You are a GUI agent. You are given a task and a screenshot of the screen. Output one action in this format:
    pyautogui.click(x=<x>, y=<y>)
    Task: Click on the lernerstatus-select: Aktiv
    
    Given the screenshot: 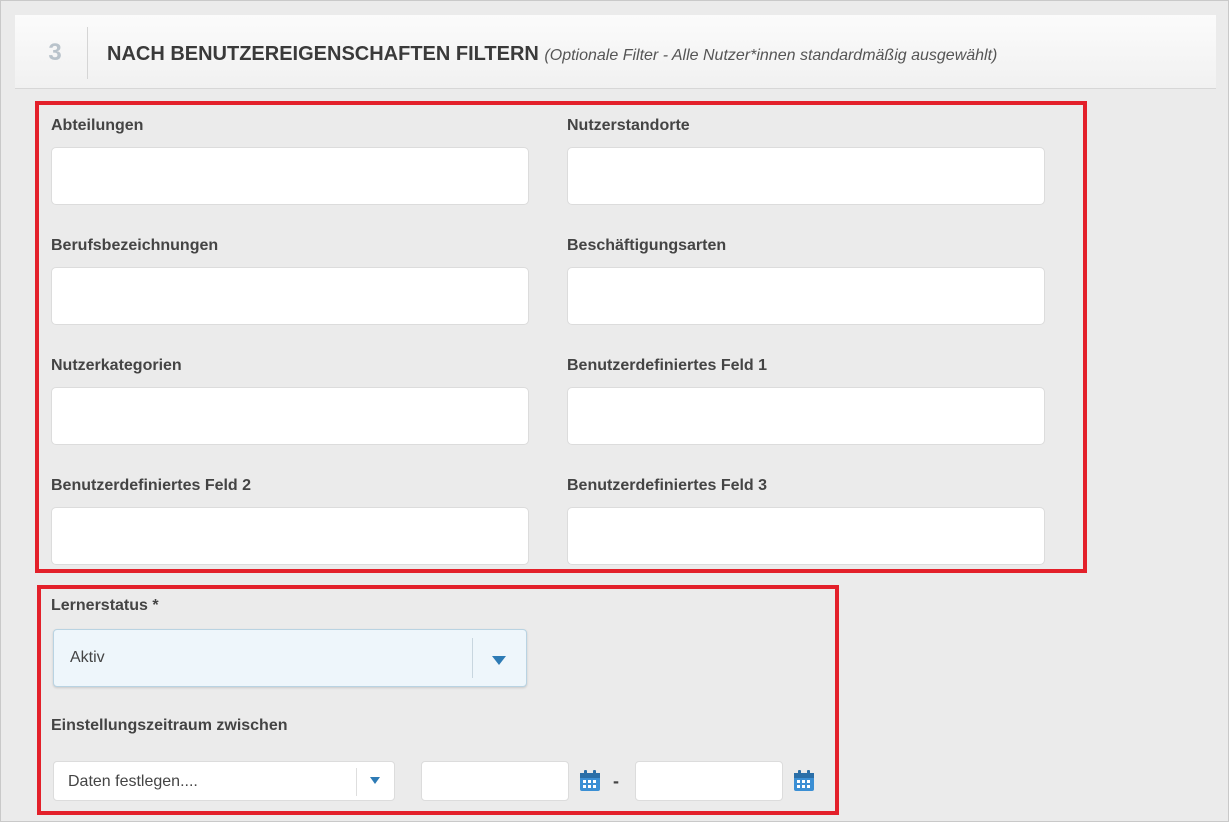 What is the action you would take?
    pyautogui.click(x=290, y=658)
    